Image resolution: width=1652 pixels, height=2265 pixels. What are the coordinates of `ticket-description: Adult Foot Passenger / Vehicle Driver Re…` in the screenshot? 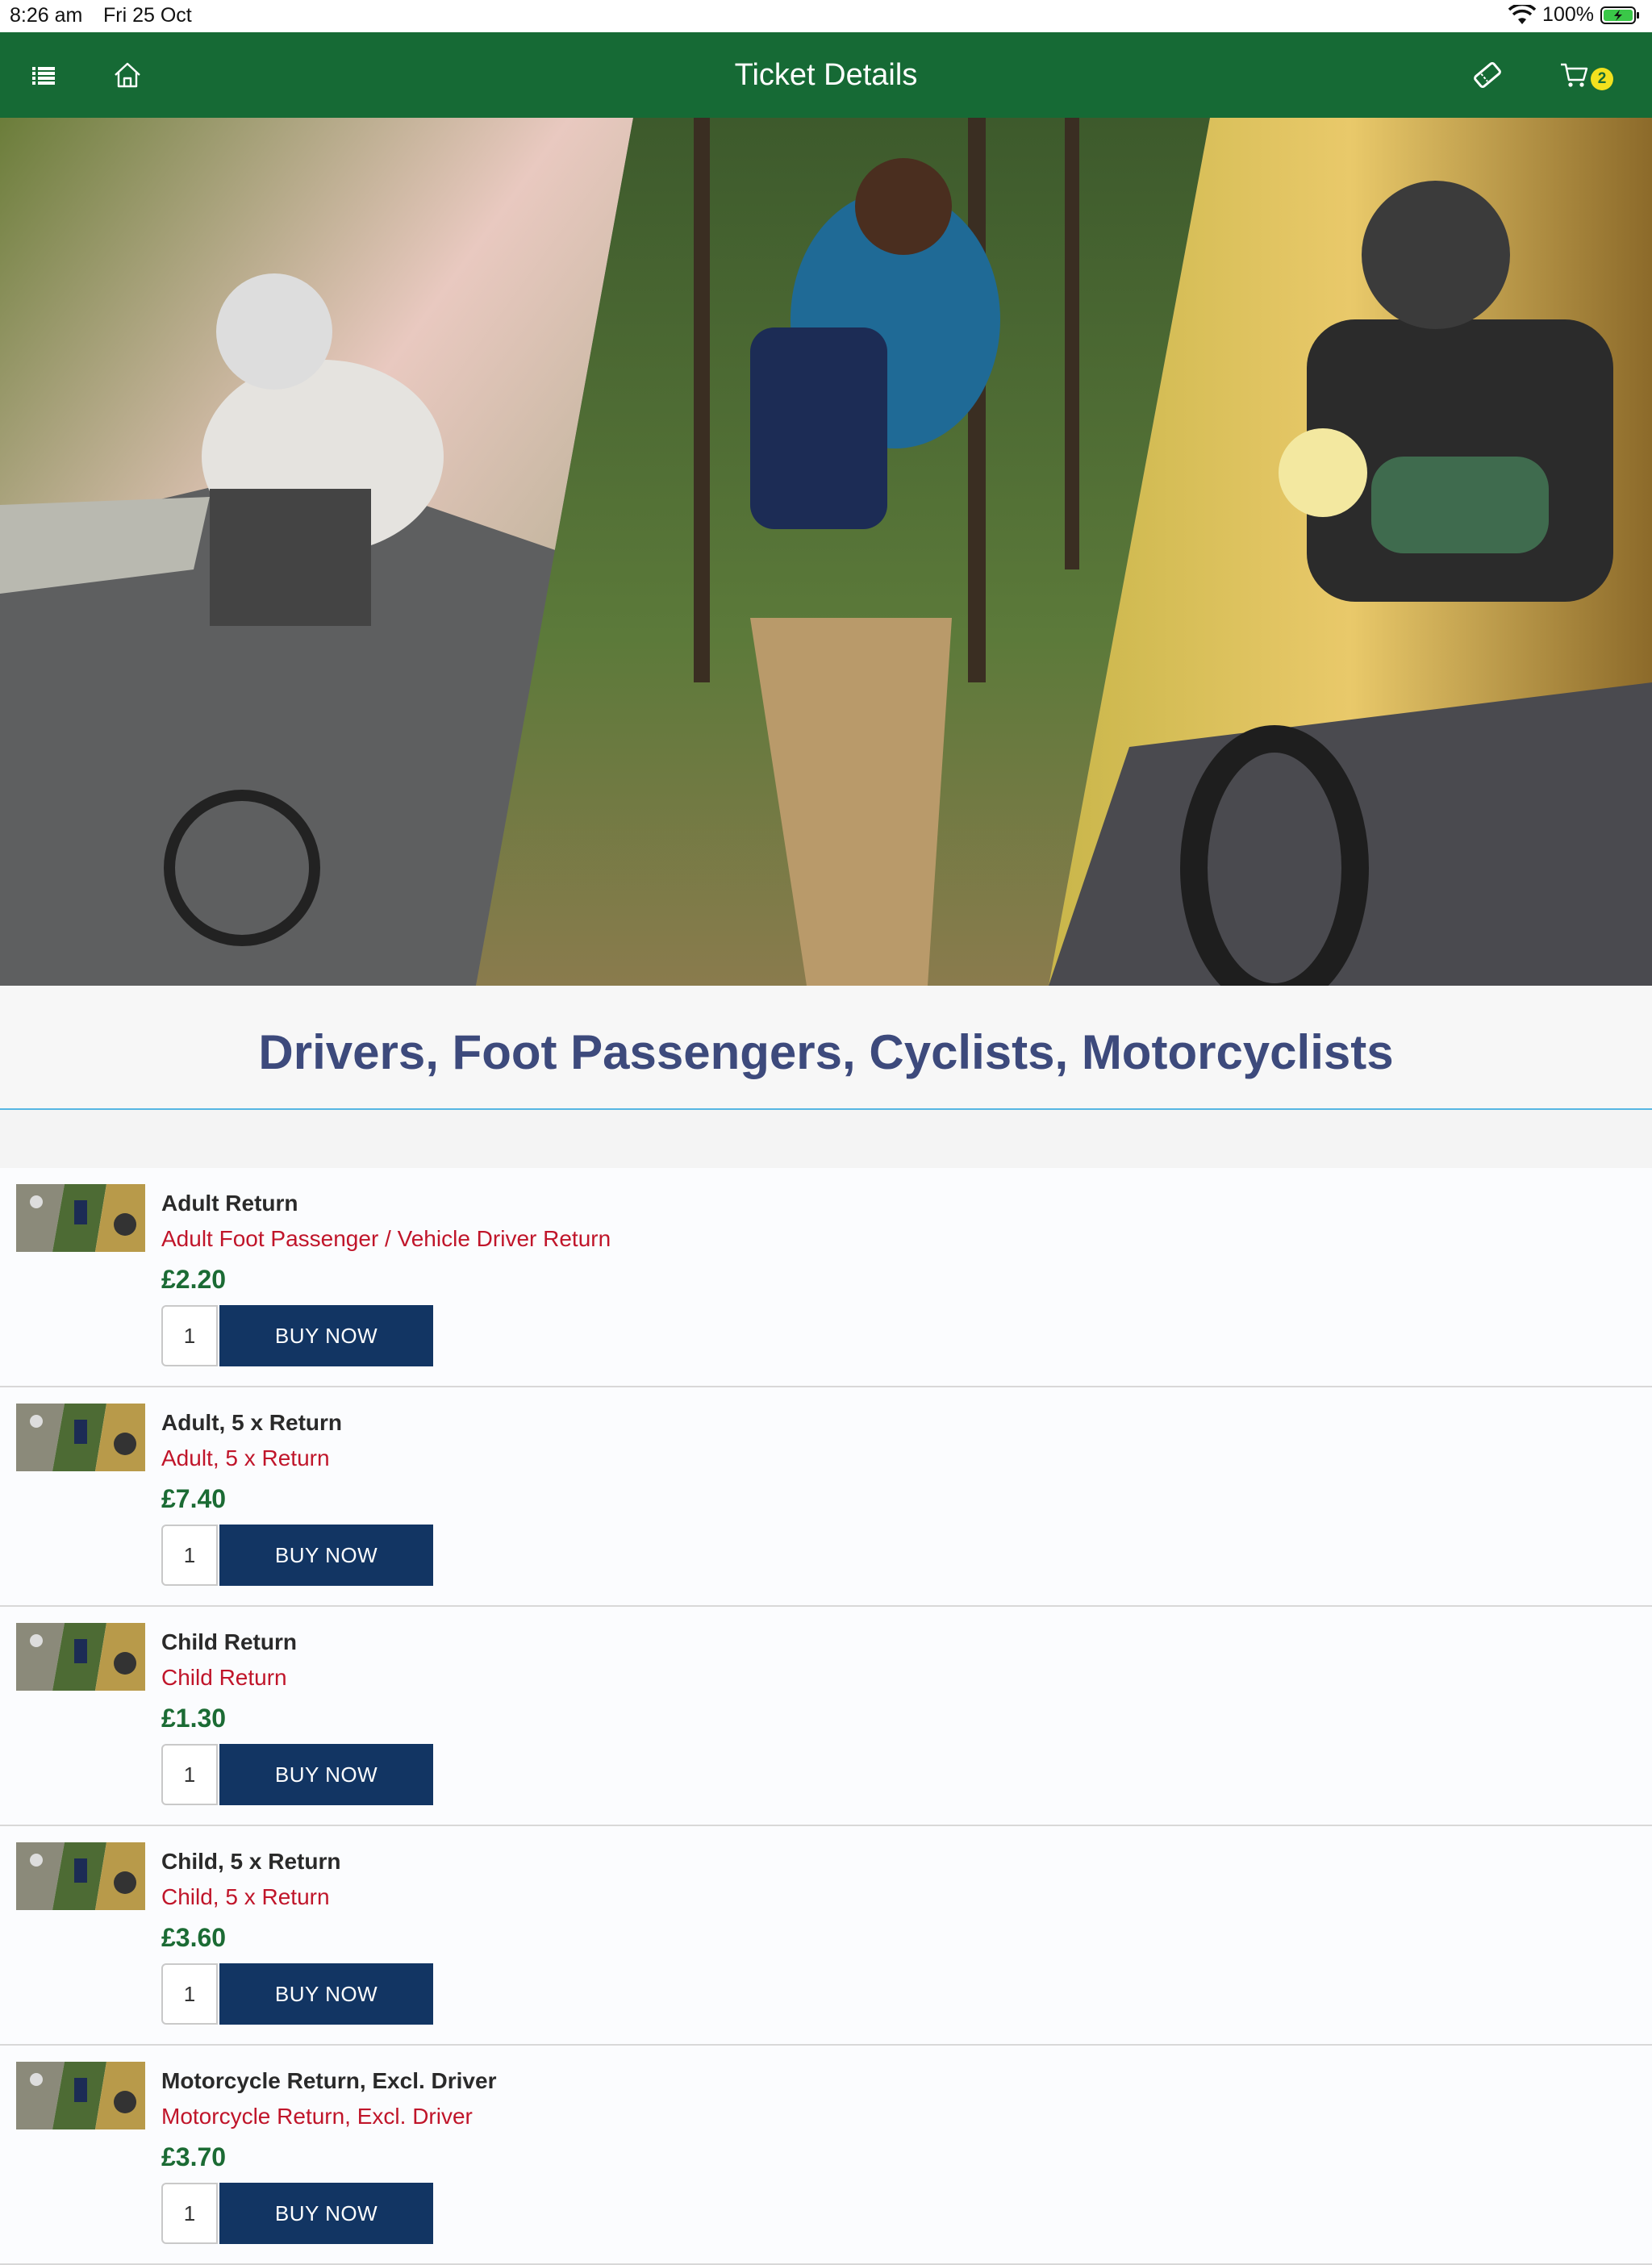 It's located at (386, 1238).